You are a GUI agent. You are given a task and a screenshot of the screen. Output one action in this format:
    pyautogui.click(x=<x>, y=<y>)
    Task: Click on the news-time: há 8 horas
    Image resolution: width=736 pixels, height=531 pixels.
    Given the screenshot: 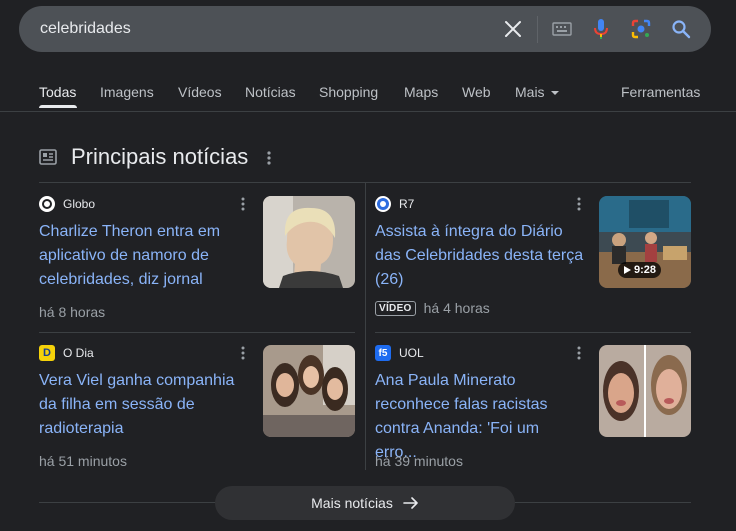 What is the action you would take?
    pyautogui.click(x=72, y=312)
    